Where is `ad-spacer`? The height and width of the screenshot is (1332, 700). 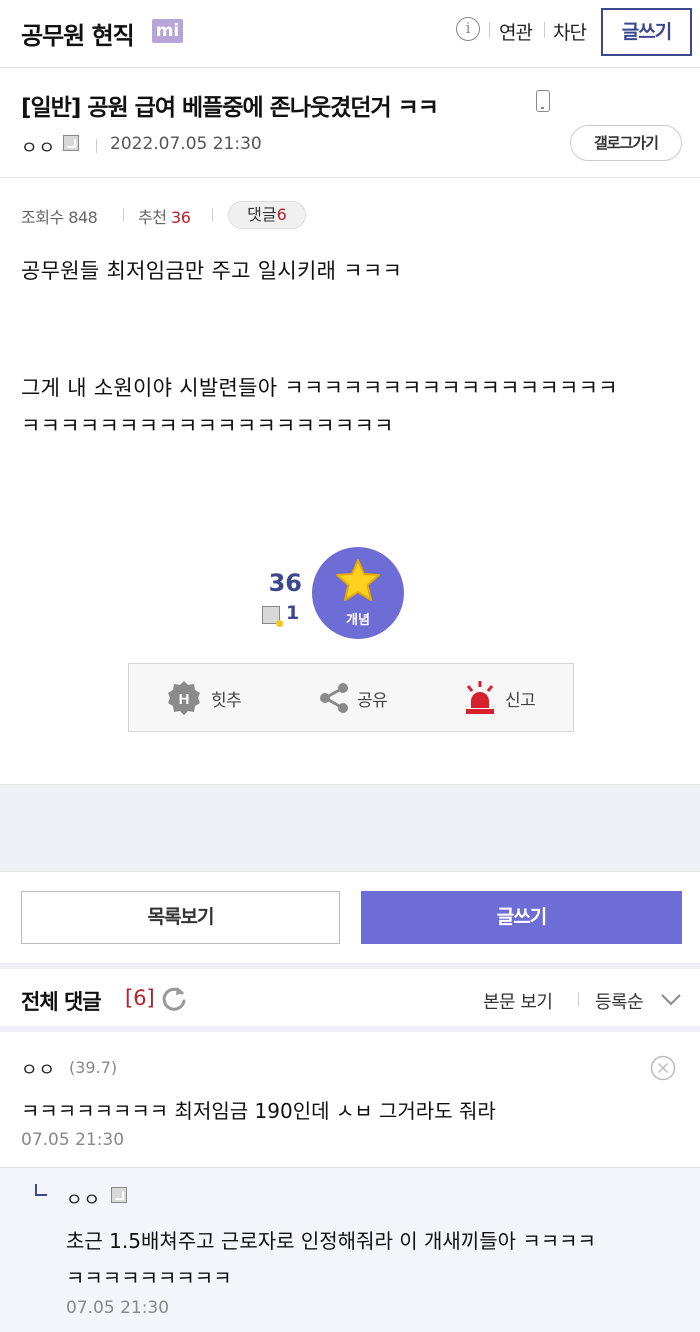 ad-spacer is located at coordinates (350, 828).